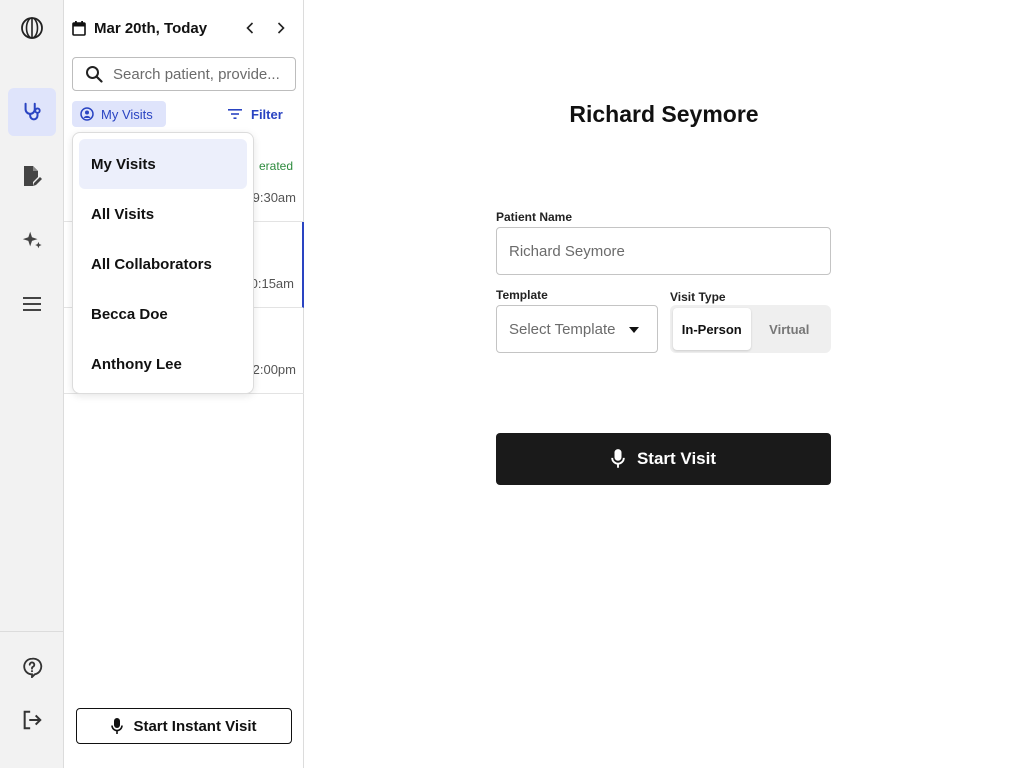  Describe the element at coordinates (534, 217) in the screenshot. I see `patient-name-label: Patient Name` at that location.